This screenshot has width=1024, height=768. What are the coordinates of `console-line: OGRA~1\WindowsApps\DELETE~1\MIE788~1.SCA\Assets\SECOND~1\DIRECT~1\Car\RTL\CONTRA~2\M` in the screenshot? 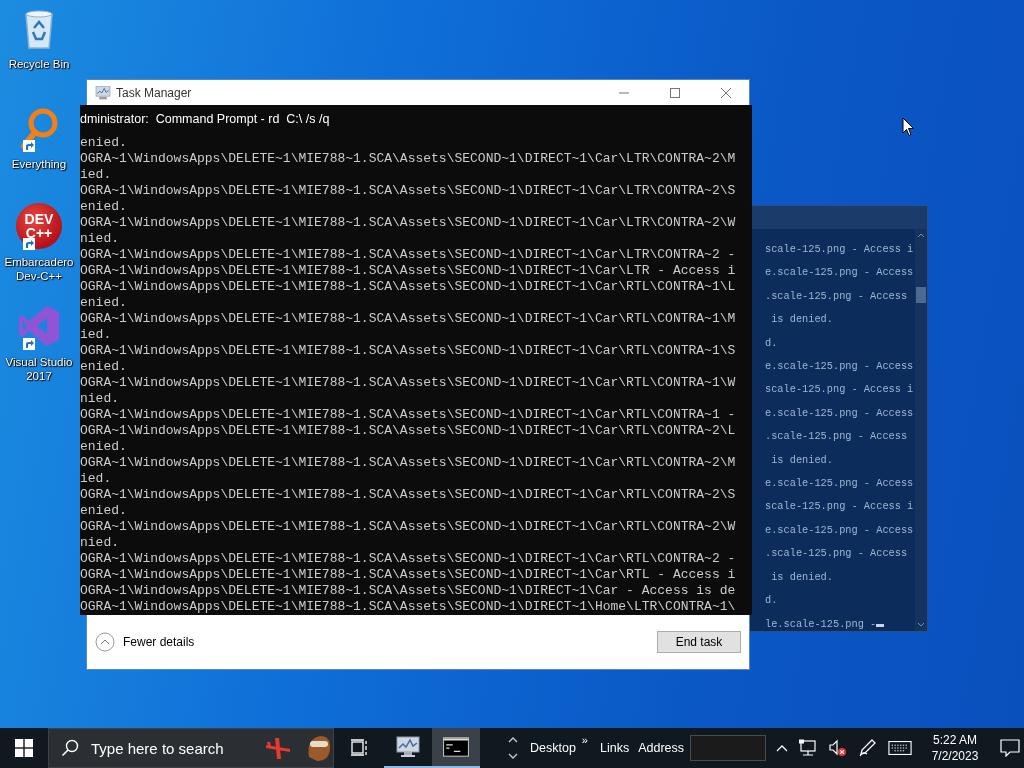 It's located at (408, 463).